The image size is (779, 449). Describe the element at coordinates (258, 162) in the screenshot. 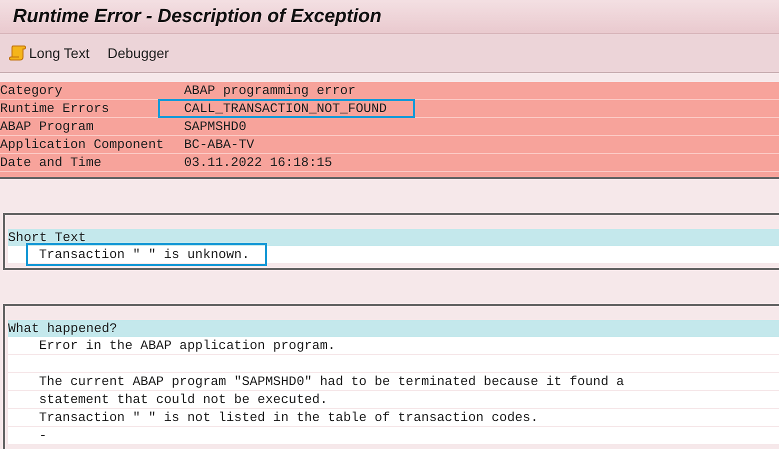

I see `field-value: 03.11.2022 16:18:15` at that location.